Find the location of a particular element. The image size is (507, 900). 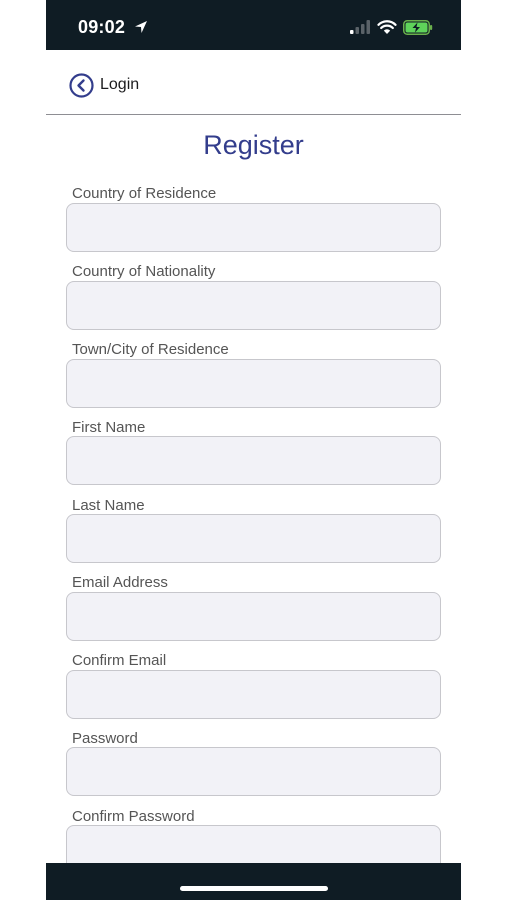

page-title: Register is located at coordinates (253, 145).